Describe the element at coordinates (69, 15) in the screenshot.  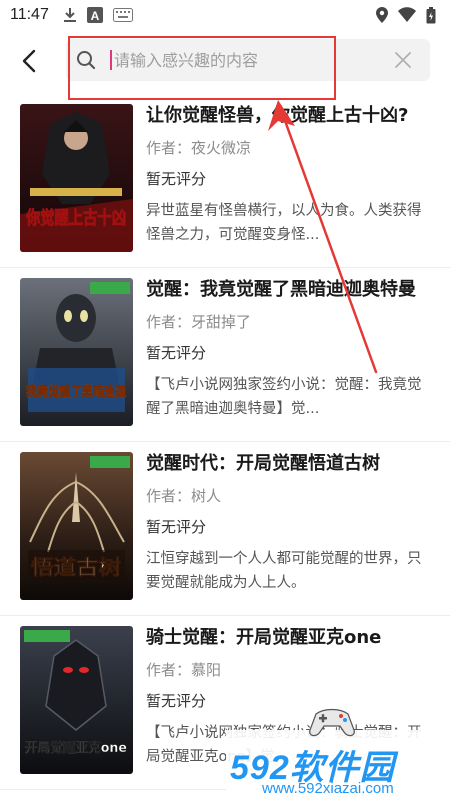
I see `download-icon` at that location.